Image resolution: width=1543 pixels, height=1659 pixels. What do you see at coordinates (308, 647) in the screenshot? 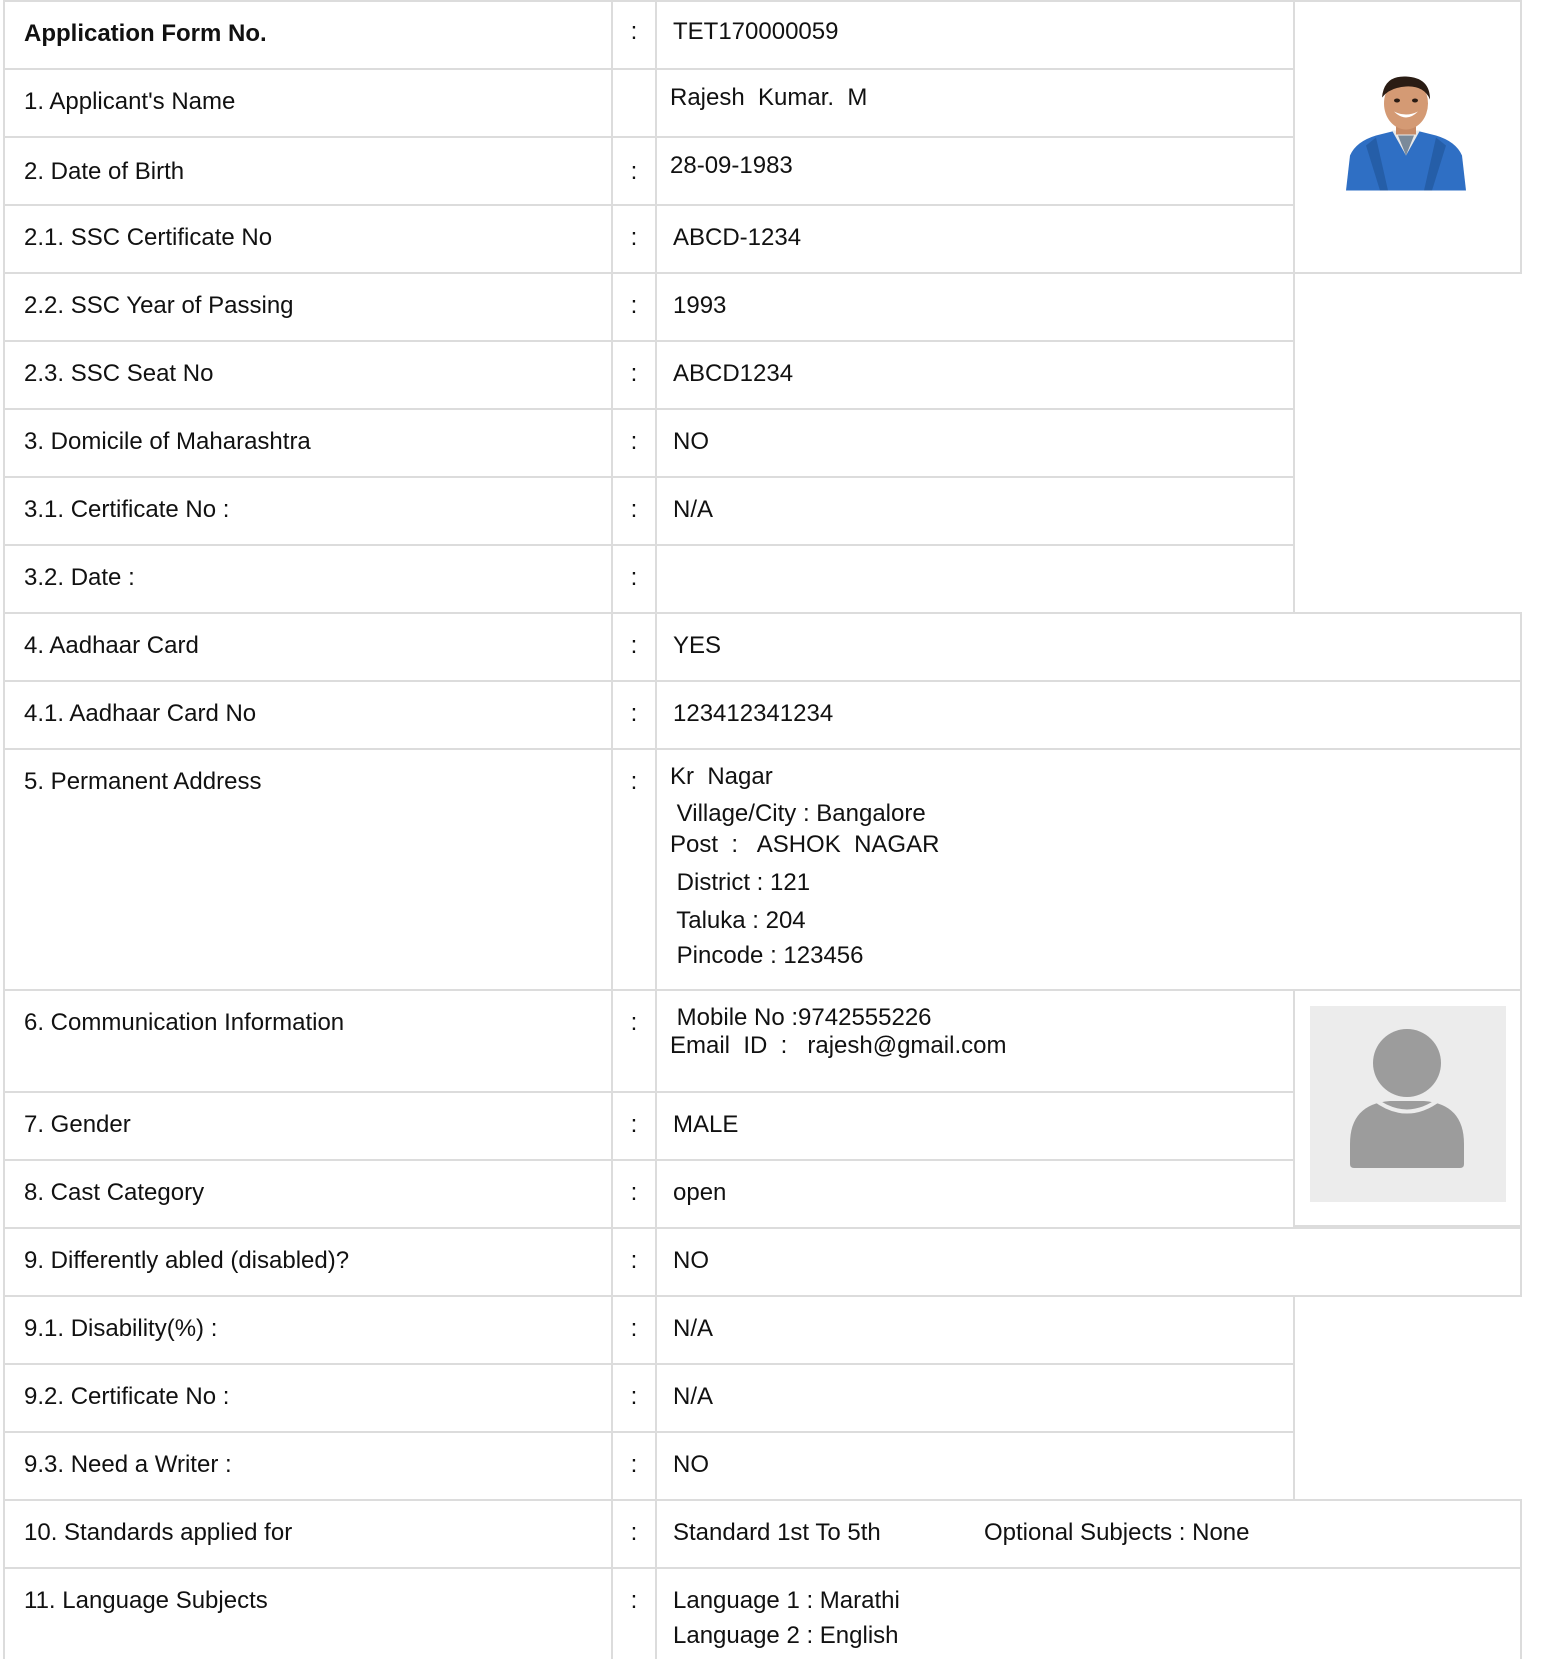
I see `aadhaar-label-cell: 4. Aadhaar Card` at bounding box center [308, 647].